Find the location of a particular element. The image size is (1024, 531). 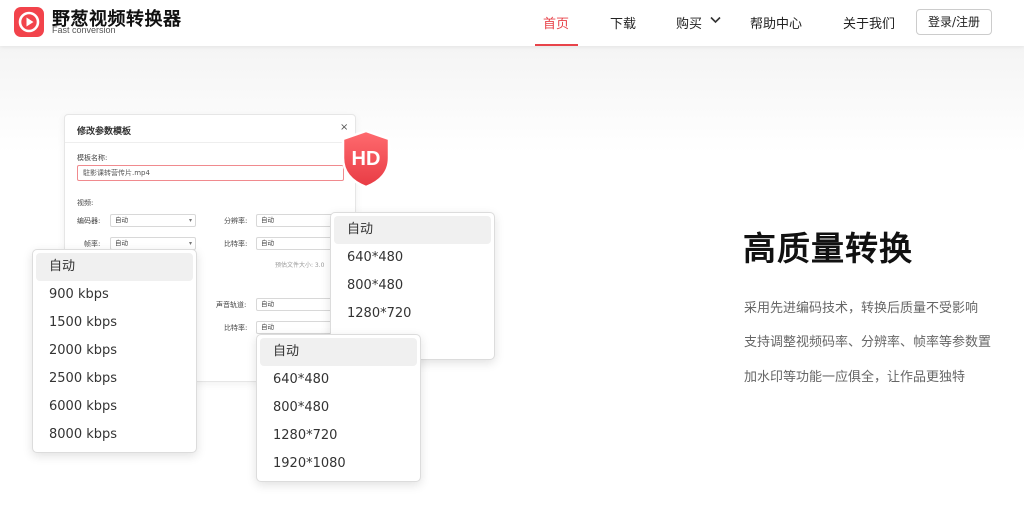

resolution-value: 自动 is located at coordinates (267, 220).